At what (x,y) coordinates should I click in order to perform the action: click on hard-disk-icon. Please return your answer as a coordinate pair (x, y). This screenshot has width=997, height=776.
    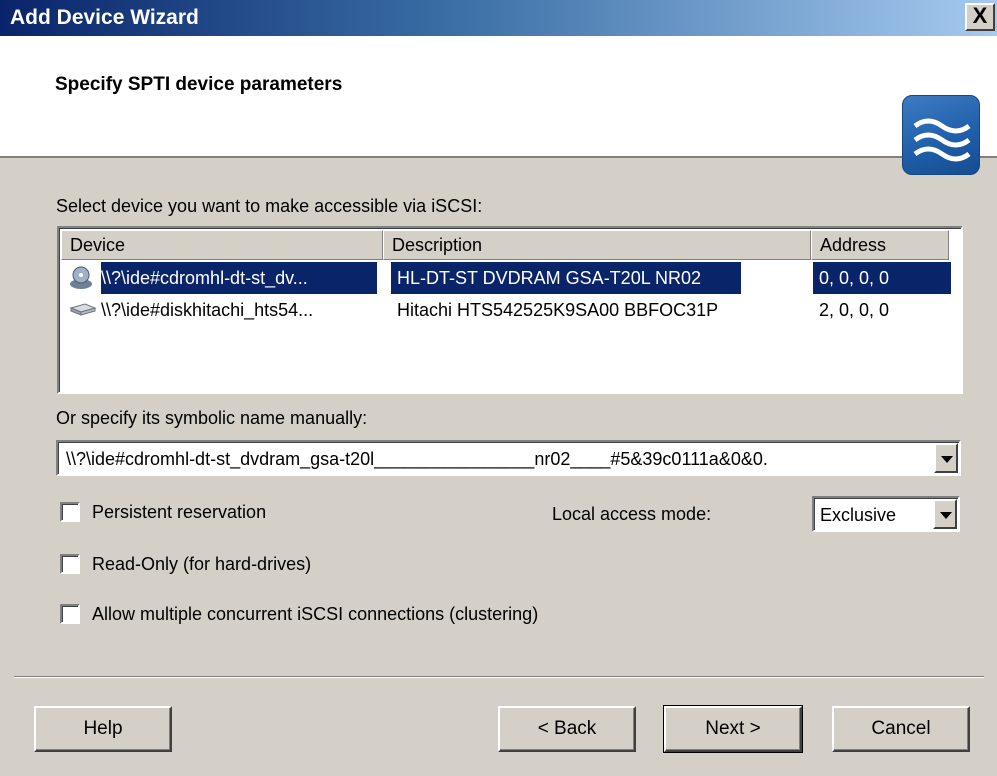
    Looking at the image, I should click on (83, 310).